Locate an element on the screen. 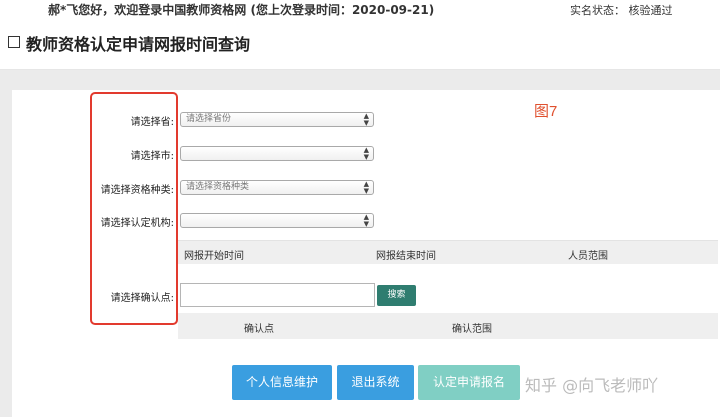  verification-status: 实名状态： 核验通过 is located at coordinates (621, 10).